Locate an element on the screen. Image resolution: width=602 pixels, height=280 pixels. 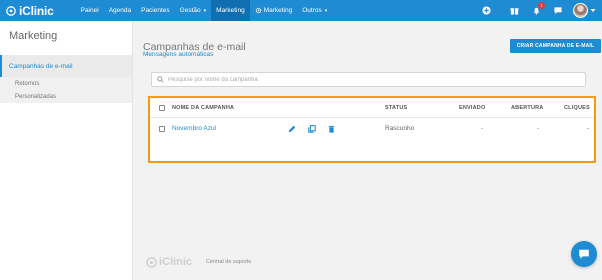
table-row: Novembro Azul Rascunho - - - is located at coordinates (372, 128).